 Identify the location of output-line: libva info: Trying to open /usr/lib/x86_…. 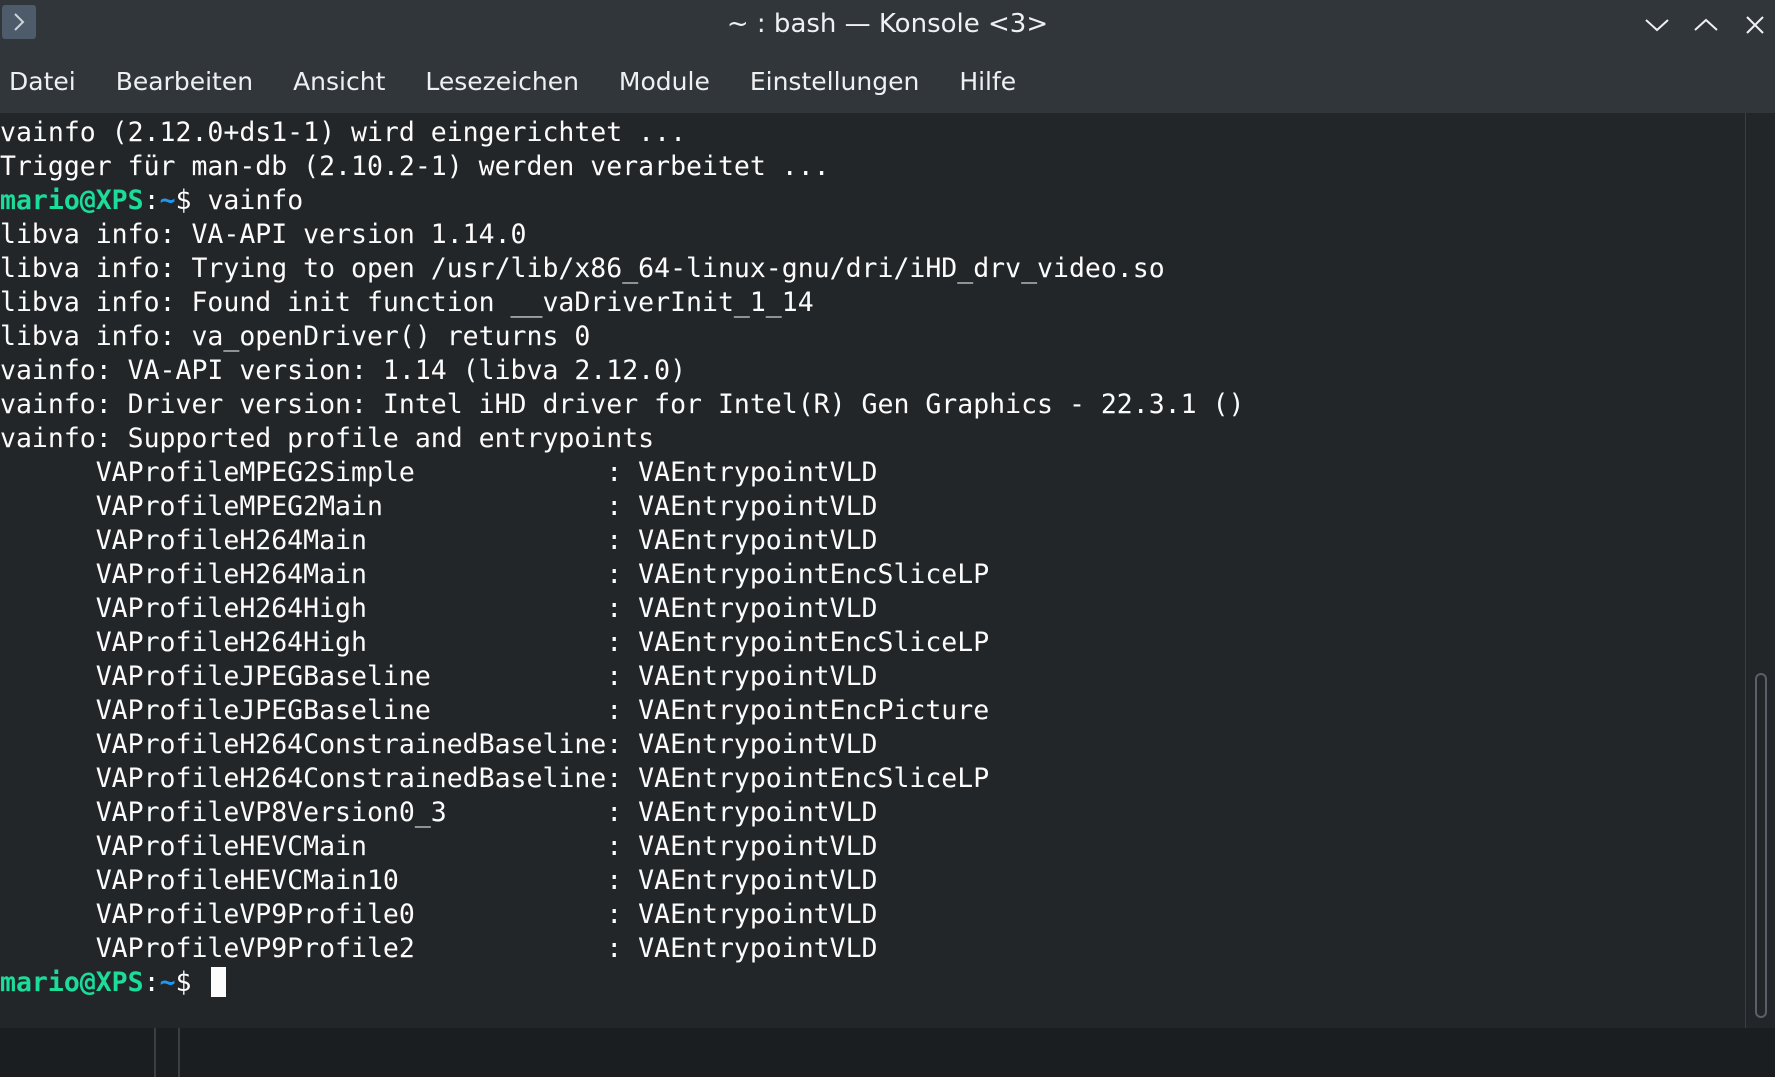
(582, 268).